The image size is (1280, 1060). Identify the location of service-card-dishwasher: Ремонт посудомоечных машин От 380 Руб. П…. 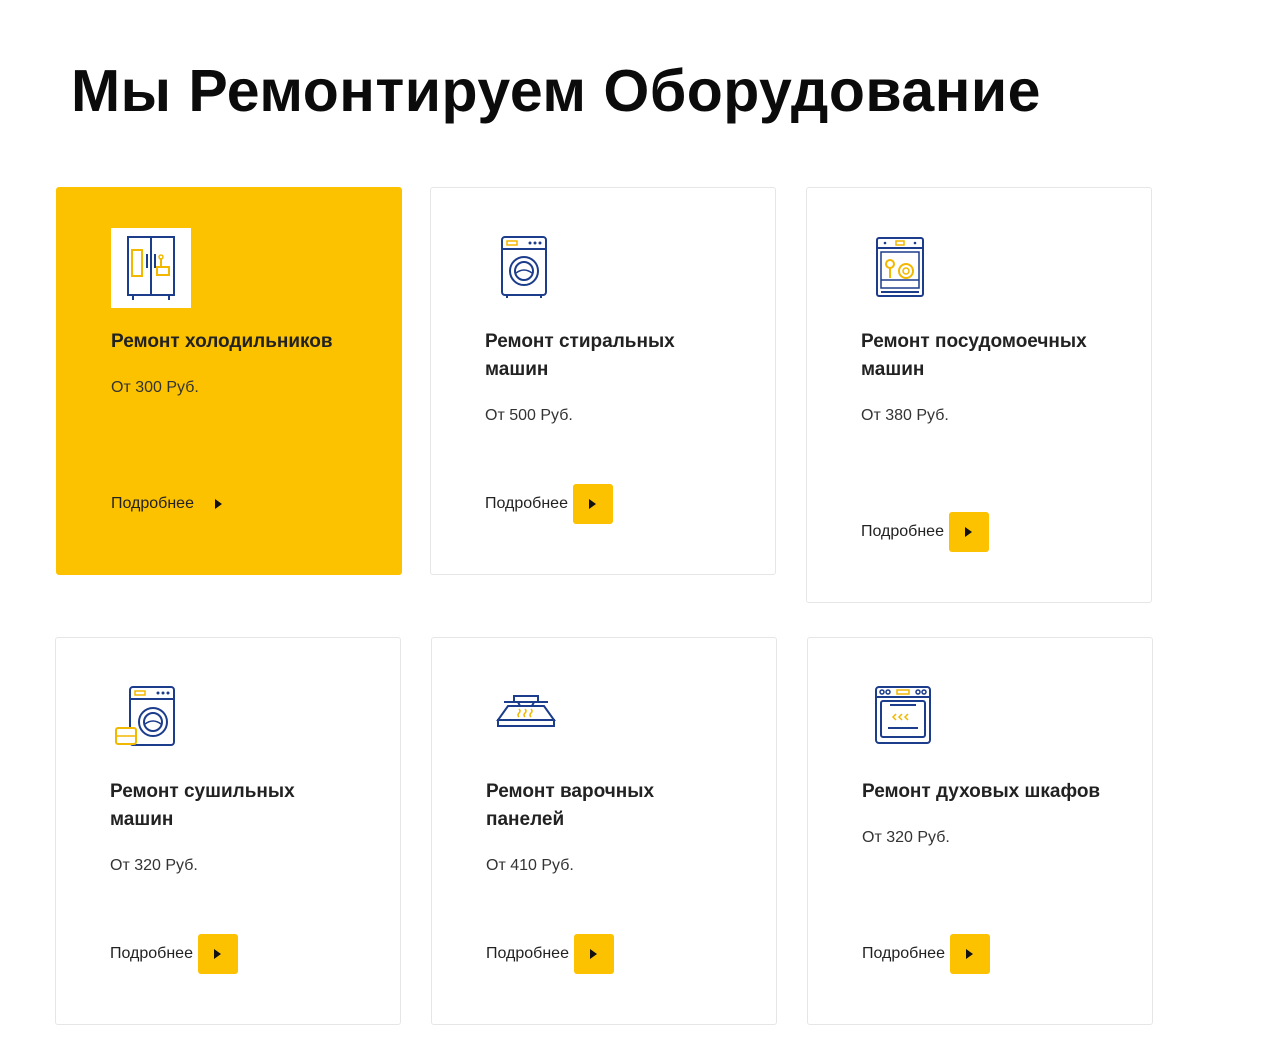
(979, 395).